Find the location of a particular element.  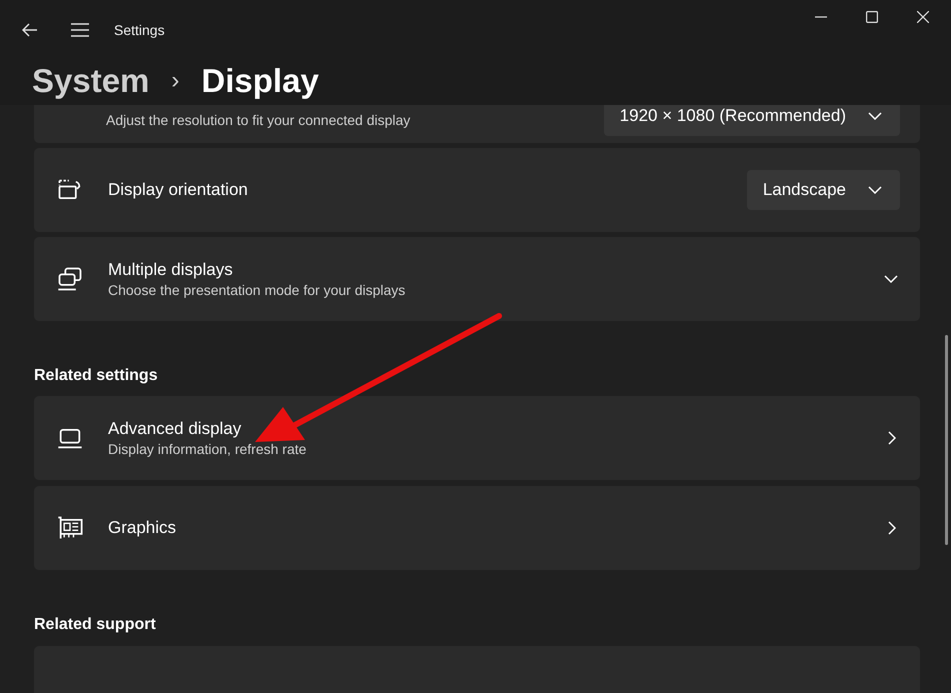

setting-title: Graphics is located at coordinates (142, 528).